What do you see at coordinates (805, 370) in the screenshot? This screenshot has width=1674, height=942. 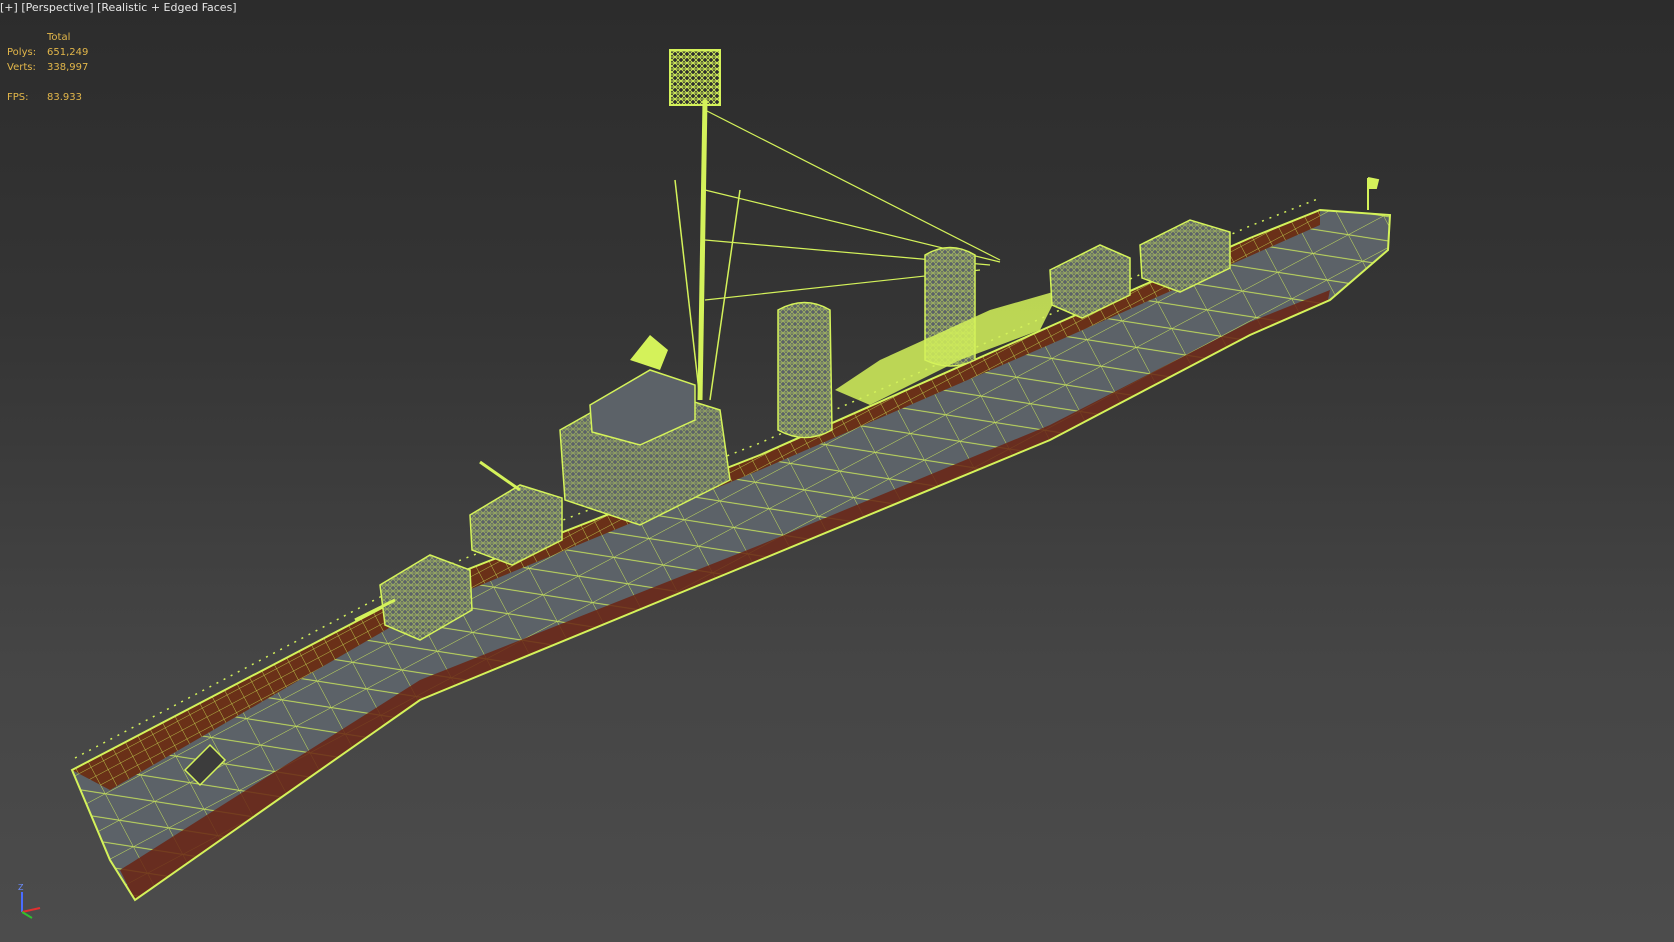 I see `forward-funnel` at bounding box center [805, 370].